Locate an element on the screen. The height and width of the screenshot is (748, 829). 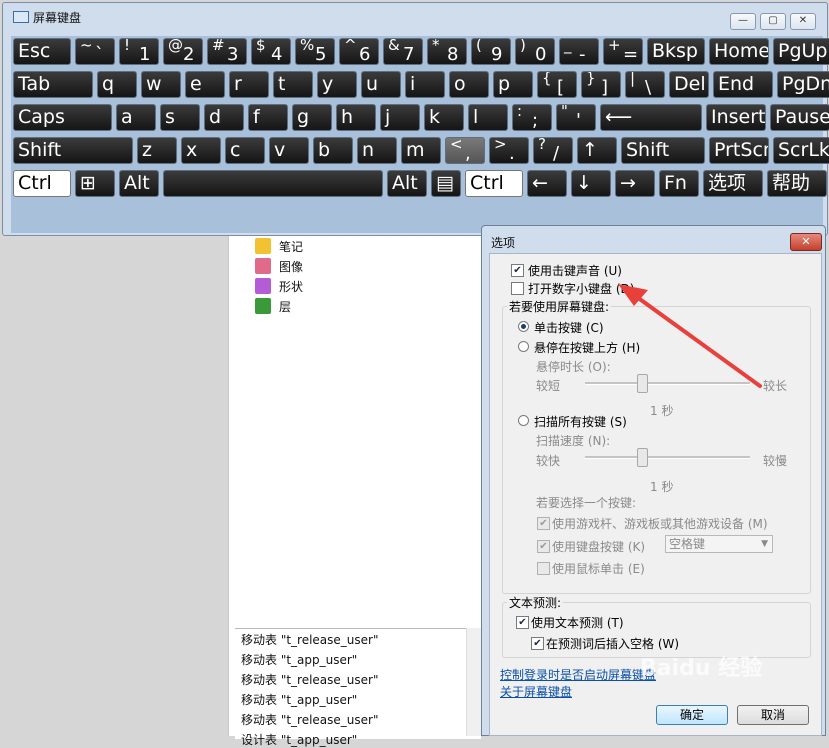
key-s: s is located at coordinates (180, 117).